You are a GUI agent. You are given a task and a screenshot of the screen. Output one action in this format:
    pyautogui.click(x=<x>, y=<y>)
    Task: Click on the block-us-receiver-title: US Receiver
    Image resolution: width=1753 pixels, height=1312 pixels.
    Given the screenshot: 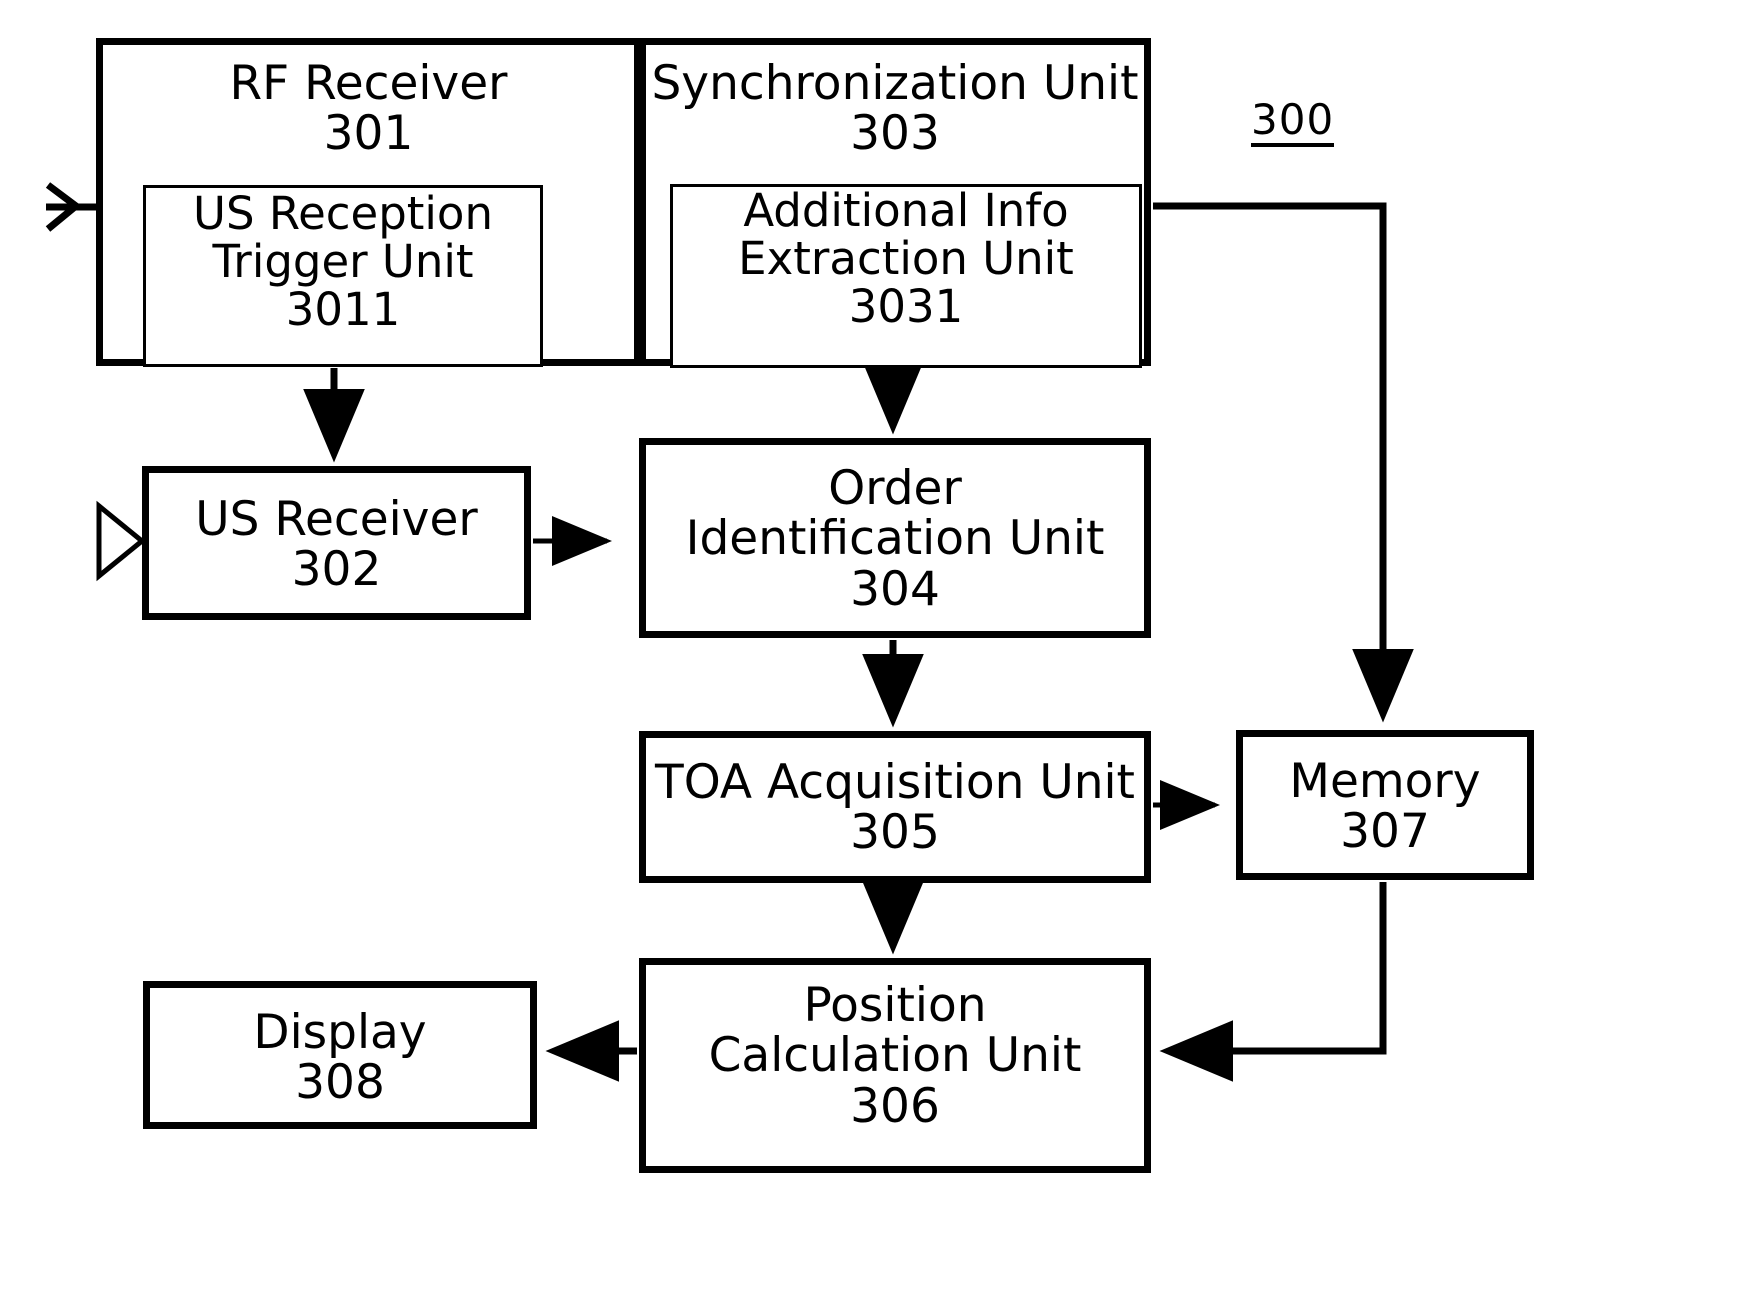 What is the action you would take?
    pyautogui.click(x=336, y=519)
    